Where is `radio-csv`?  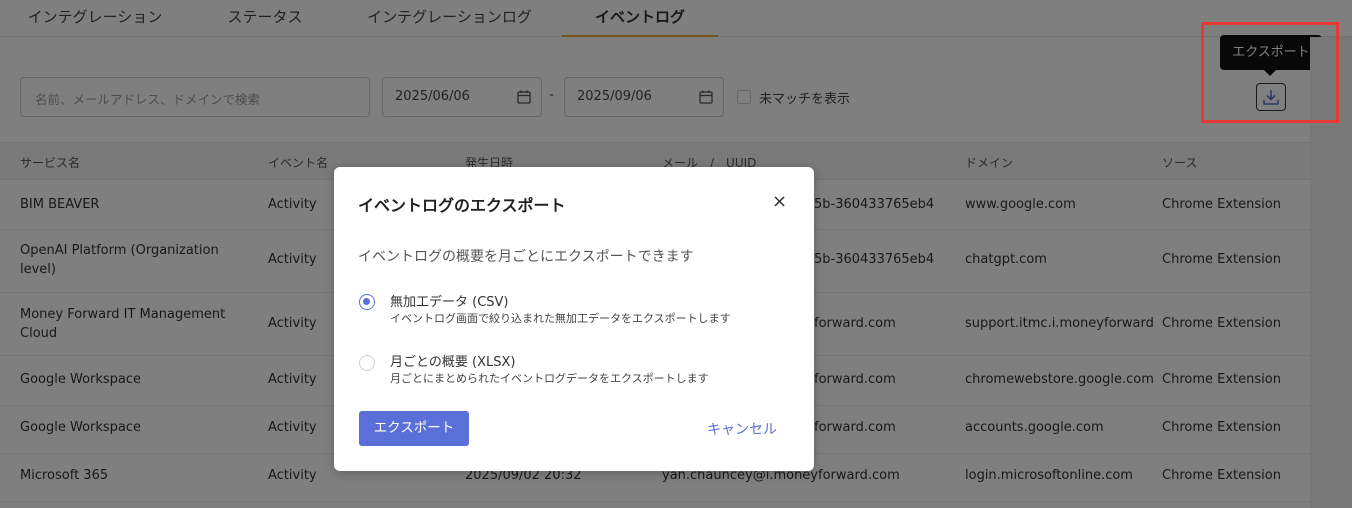
radio-csv is located at coordinates (367, 302).